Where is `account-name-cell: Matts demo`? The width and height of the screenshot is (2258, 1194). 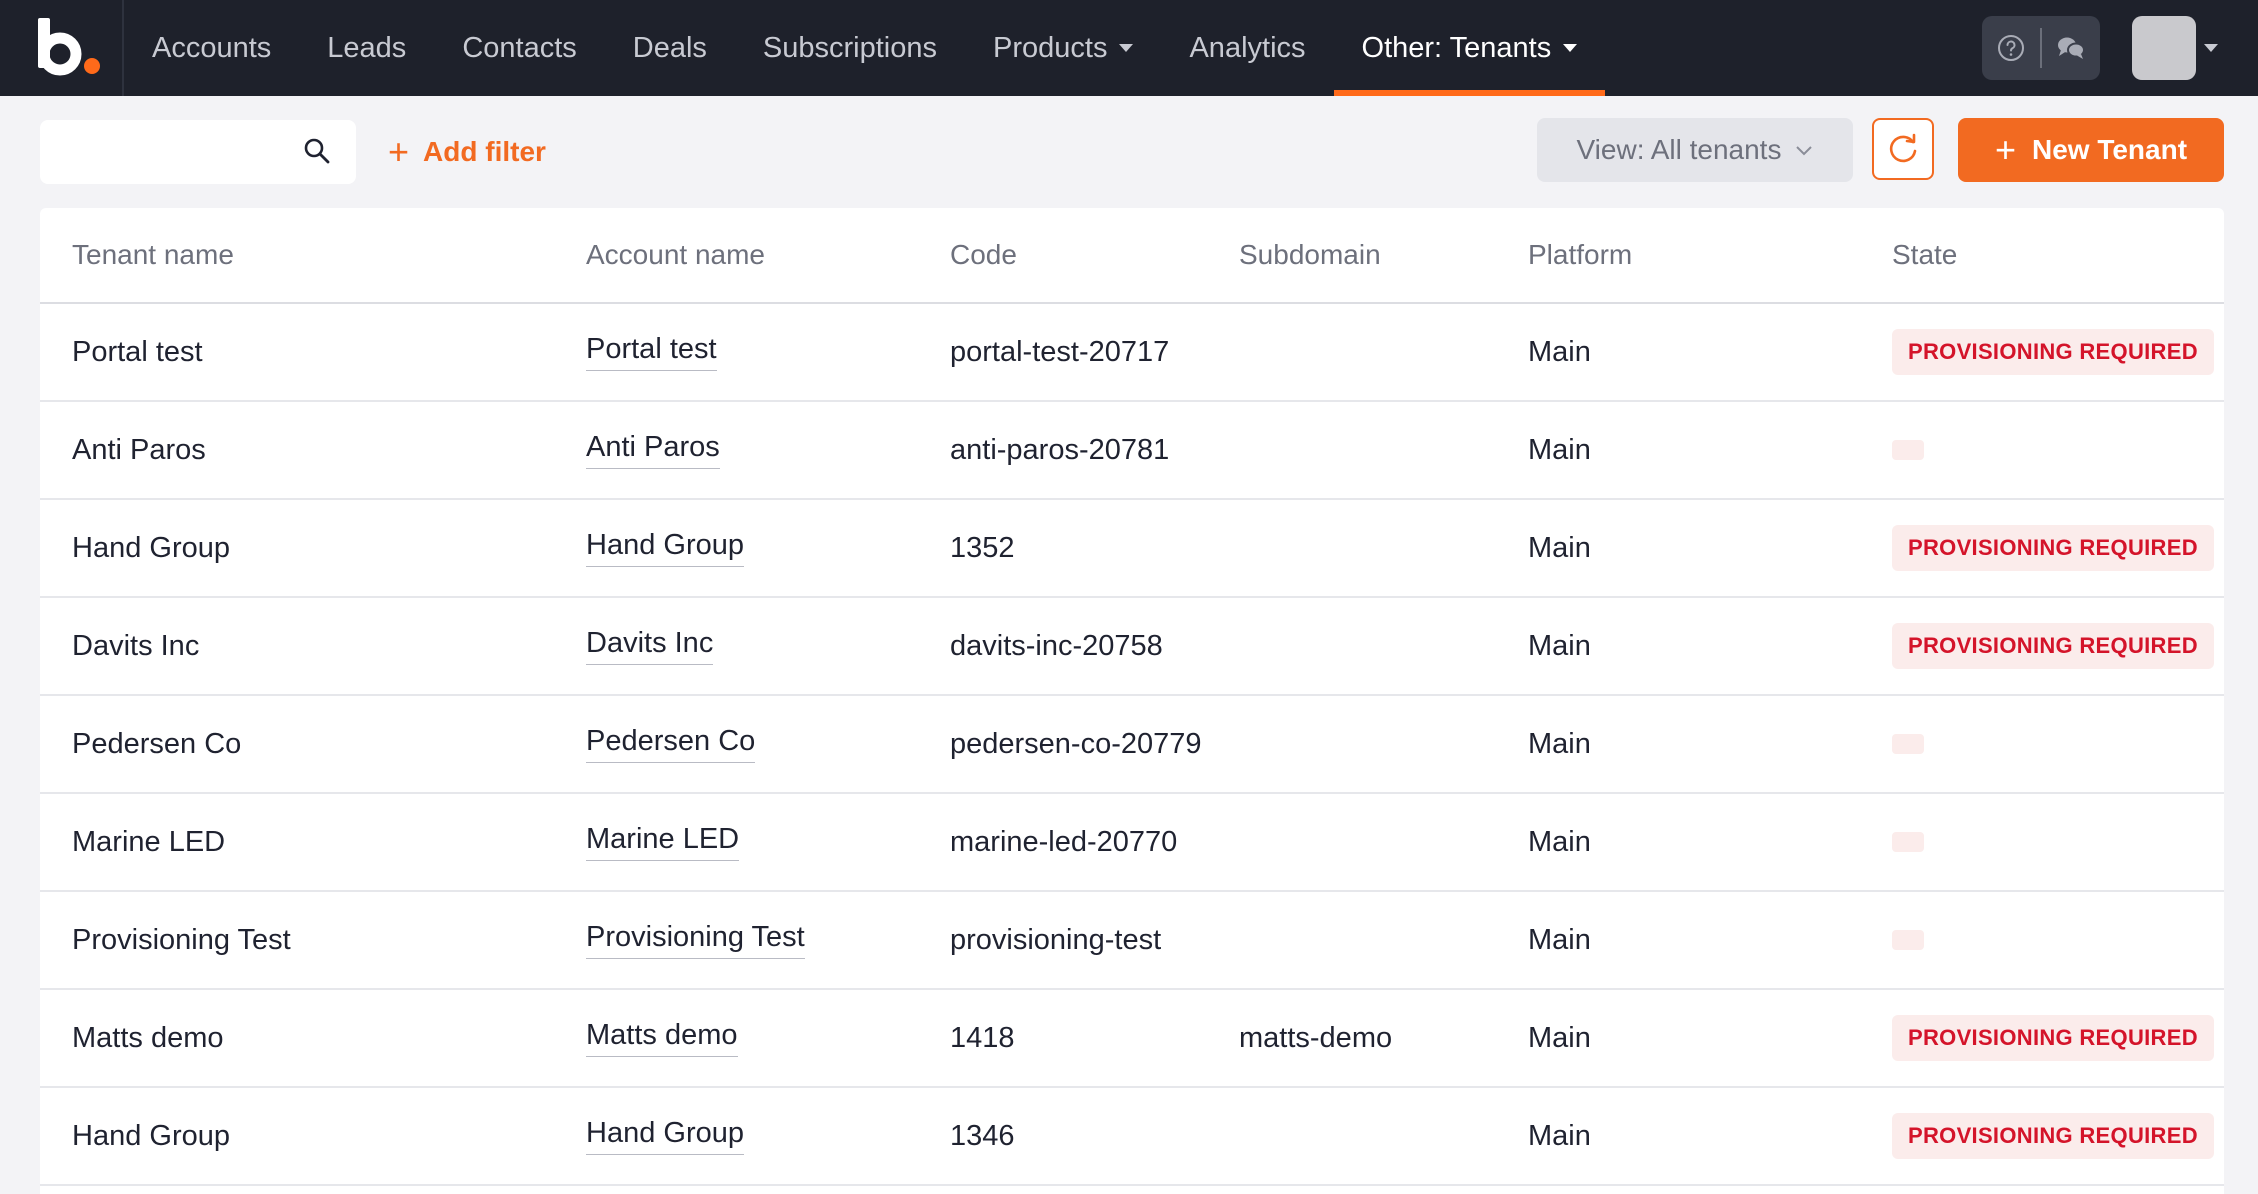 account-name-cell: Matts demo is located at coordinates (662, 1038).